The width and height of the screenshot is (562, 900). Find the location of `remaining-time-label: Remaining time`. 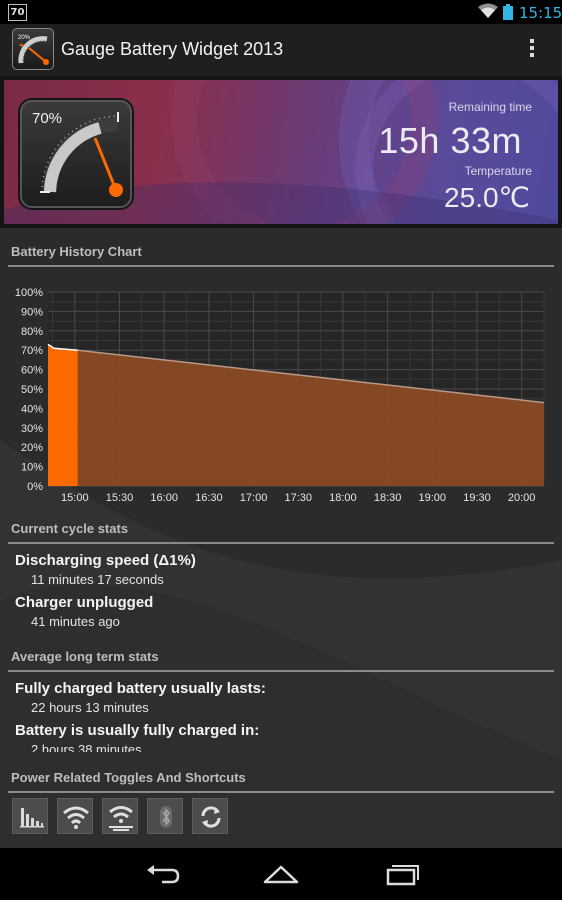

remaining-time-label: Remaining time is located at coordinates (490, 107).